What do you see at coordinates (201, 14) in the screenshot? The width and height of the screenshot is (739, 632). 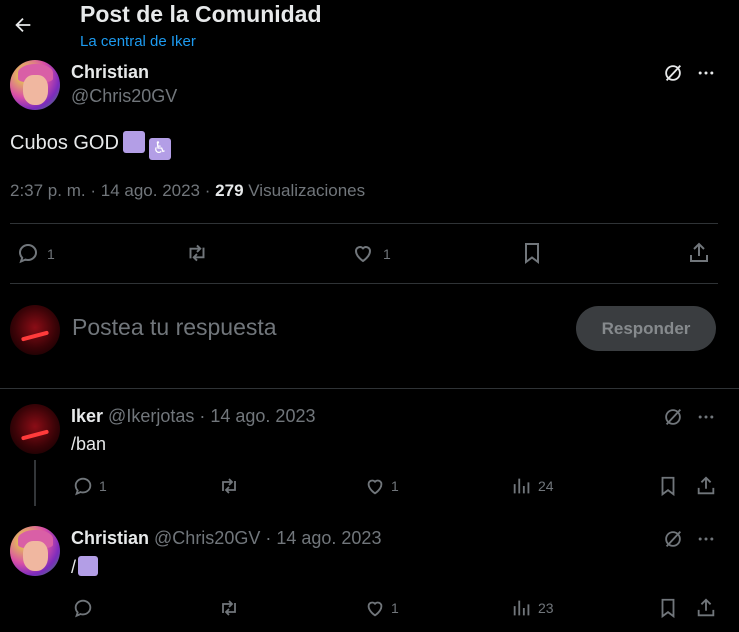 I see `page-title: Post de la Comunidad` at bounding box center [201, 14].